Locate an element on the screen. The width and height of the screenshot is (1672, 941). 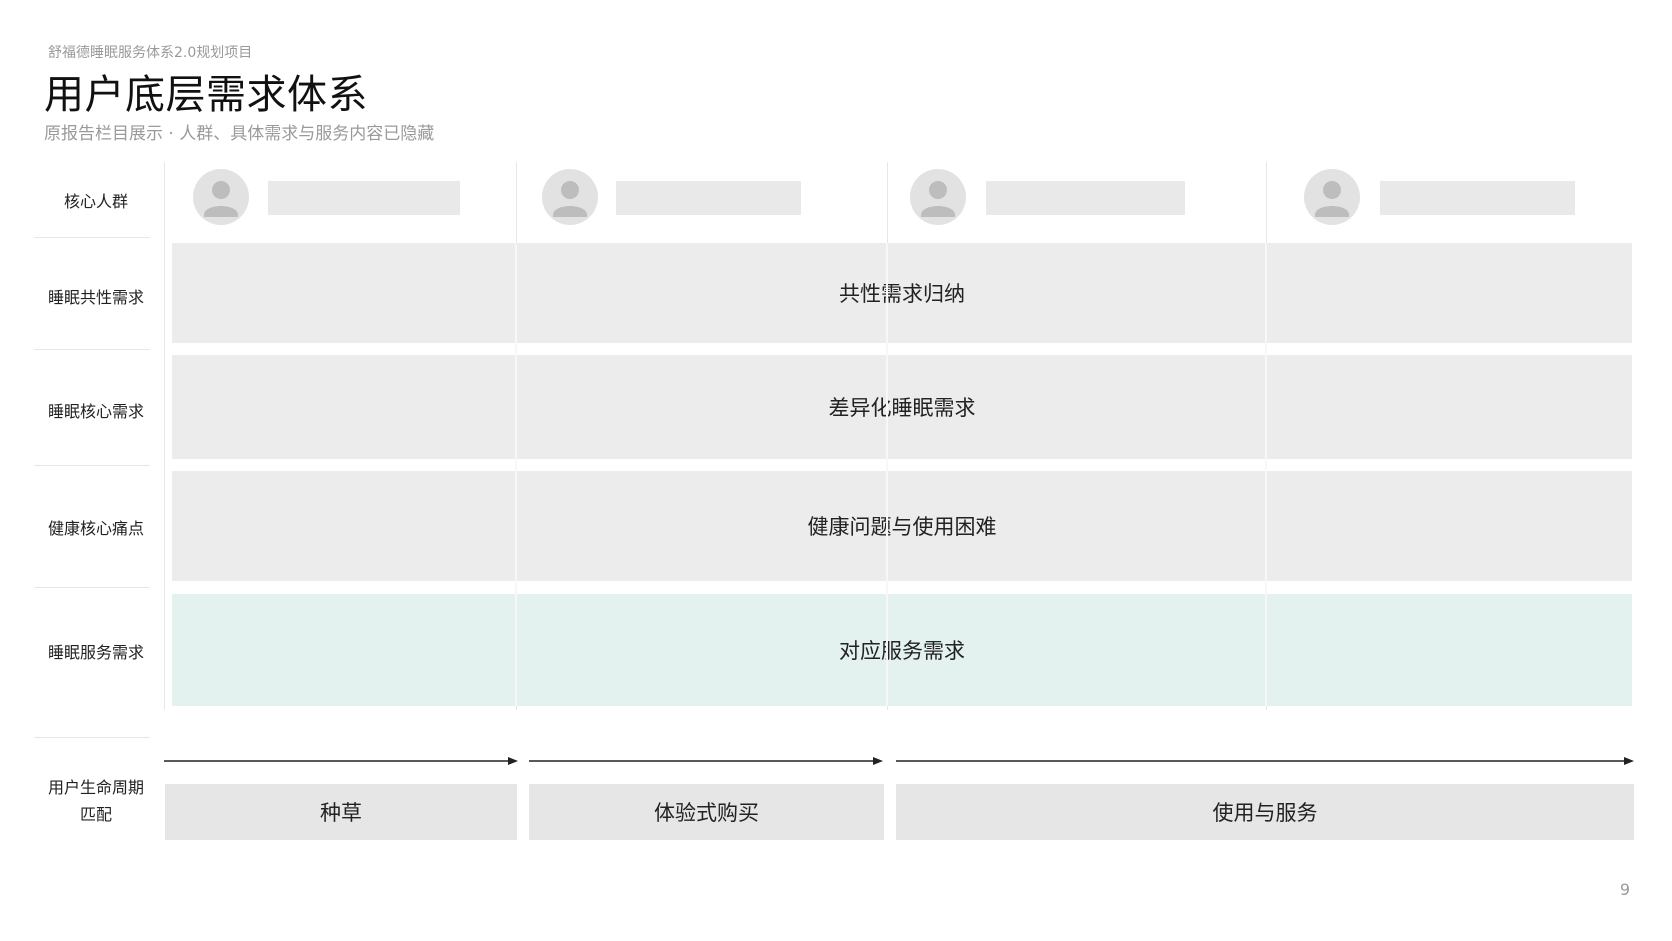
lifecycle-stage-use-service: 使用与服务 is located at coordinates (1265, 812).